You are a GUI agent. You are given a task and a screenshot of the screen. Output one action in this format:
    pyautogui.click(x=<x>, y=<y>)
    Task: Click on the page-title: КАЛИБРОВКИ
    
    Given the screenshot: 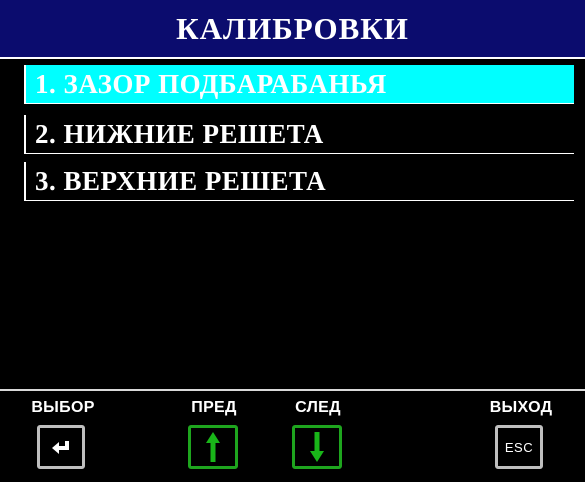 What is the action you would take?
    pyautogui.click(x=292, y=28)
    